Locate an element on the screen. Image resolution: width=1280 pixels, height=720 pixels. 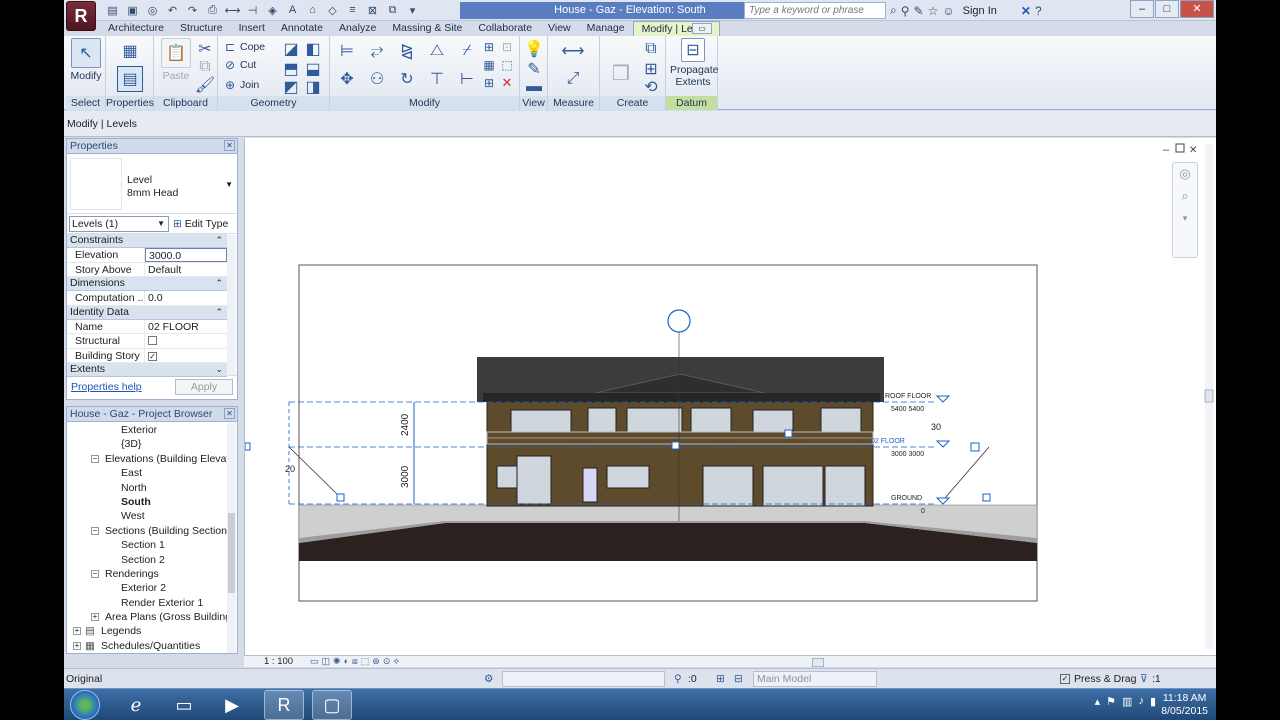
shadows-icon: ◐ is located at coordinates (346, 661).